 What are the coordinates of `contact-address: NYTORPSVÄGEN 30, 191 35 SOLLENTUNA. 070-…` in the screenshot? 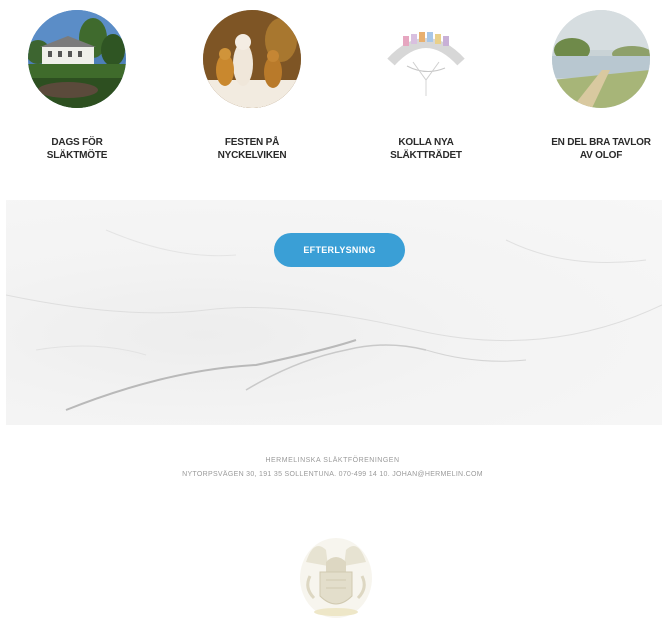 It's located at (332, 474).